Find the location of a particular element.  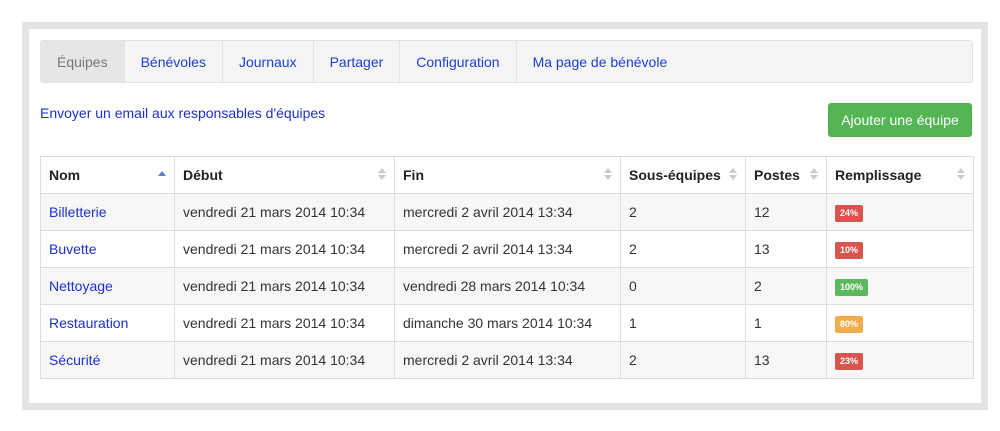

team-link: Billetterie is located at coordinates (78, 212).